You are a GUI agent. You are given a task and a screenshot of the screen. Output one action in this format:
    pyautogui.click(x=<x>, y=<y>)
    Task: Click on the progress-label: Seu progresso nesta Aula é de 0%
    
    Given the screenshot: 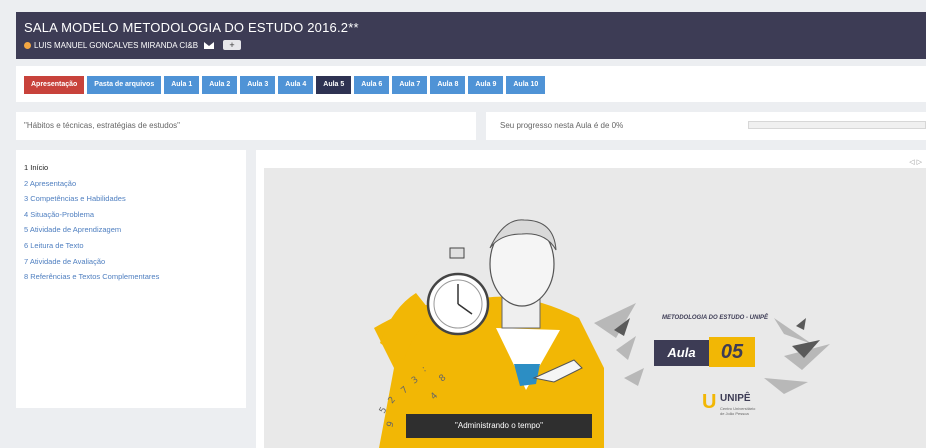 What is the action you would take?
    pyautogui.click(x=562, y=125)
    